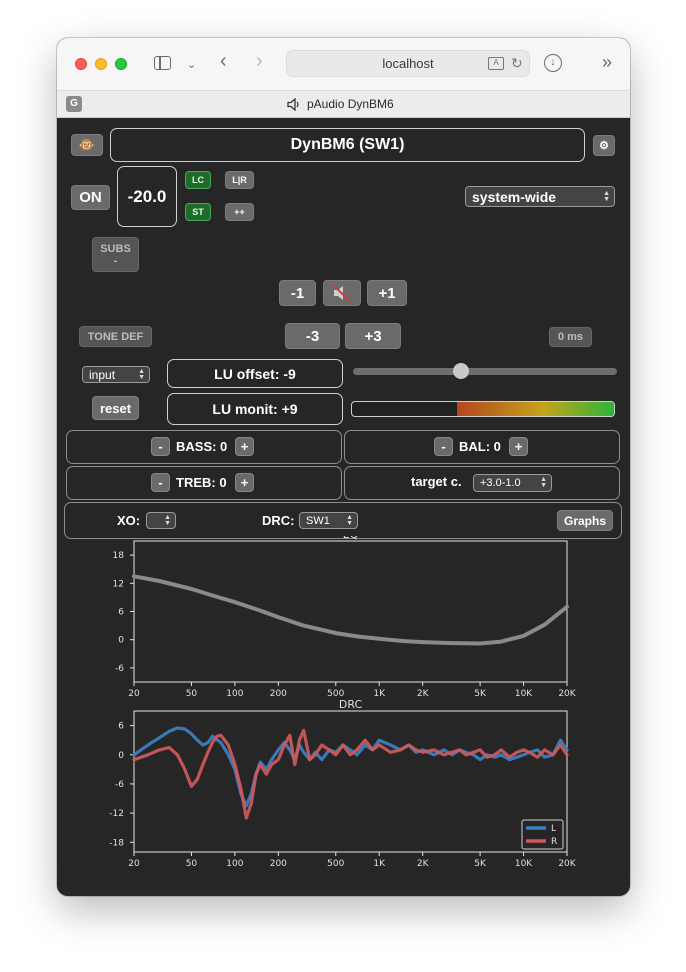 This screenshot has width=686, height=972. Describe the element at coordinates (293, 104) in the screenshot. I see `speaker-icon` at that location.